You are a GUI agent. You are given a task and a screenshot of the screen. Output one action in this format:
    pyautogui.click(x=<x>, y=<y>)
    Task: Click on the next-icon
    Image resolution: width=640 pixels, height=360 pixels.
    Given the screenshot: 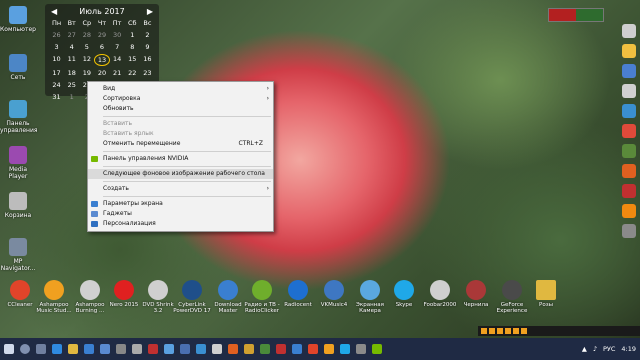 What is the action you would take?
    pyautogui.click(x=516, y=331)
    